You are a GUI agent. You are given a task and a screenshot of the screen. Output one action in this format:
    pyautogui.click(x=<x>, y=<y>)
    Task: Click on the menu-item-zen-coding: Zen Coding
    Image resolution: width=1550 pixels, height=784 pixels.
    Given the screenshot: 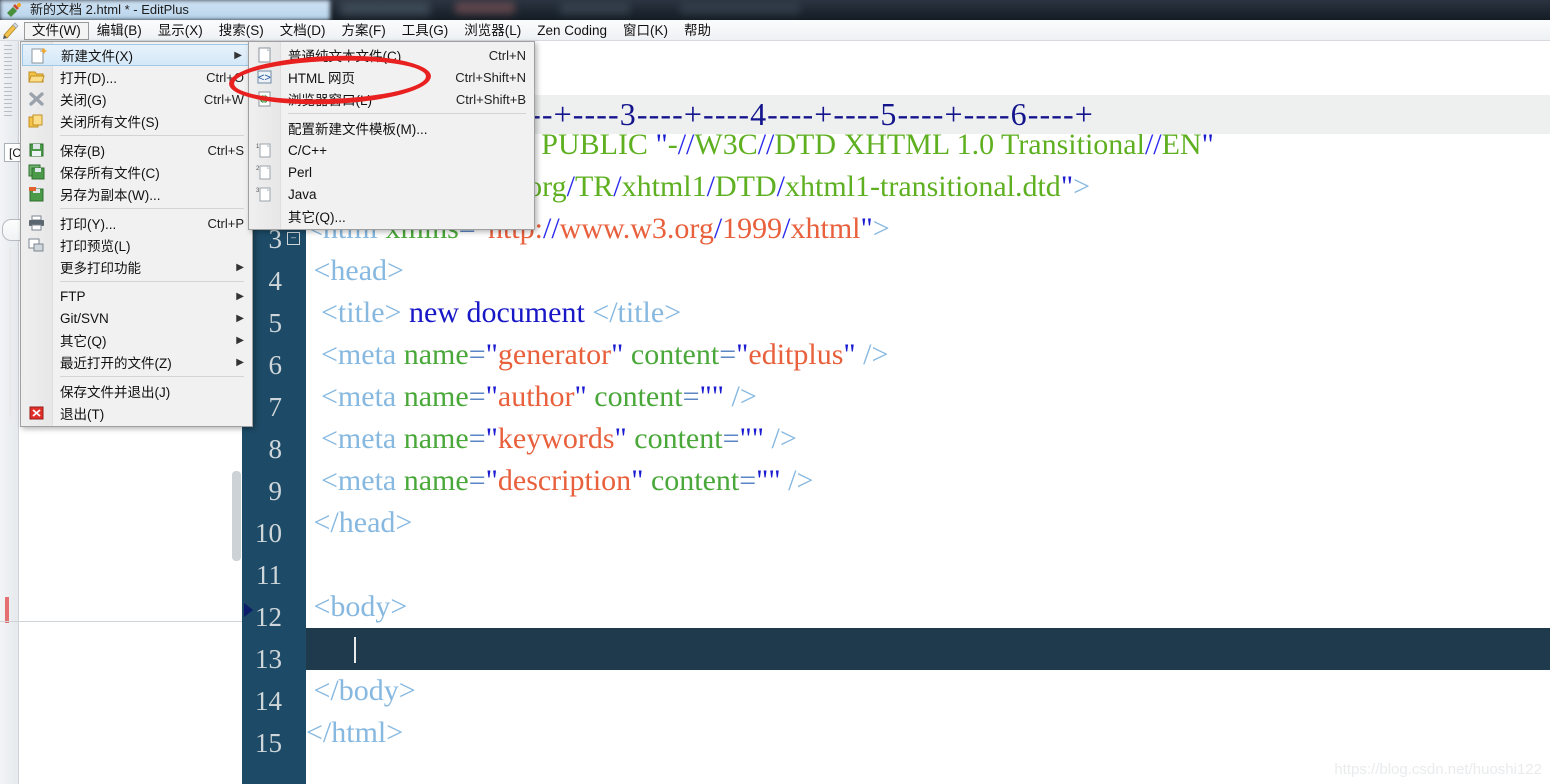 What is the action you would take?
    pyautogui.click(x=572, y=31)
    